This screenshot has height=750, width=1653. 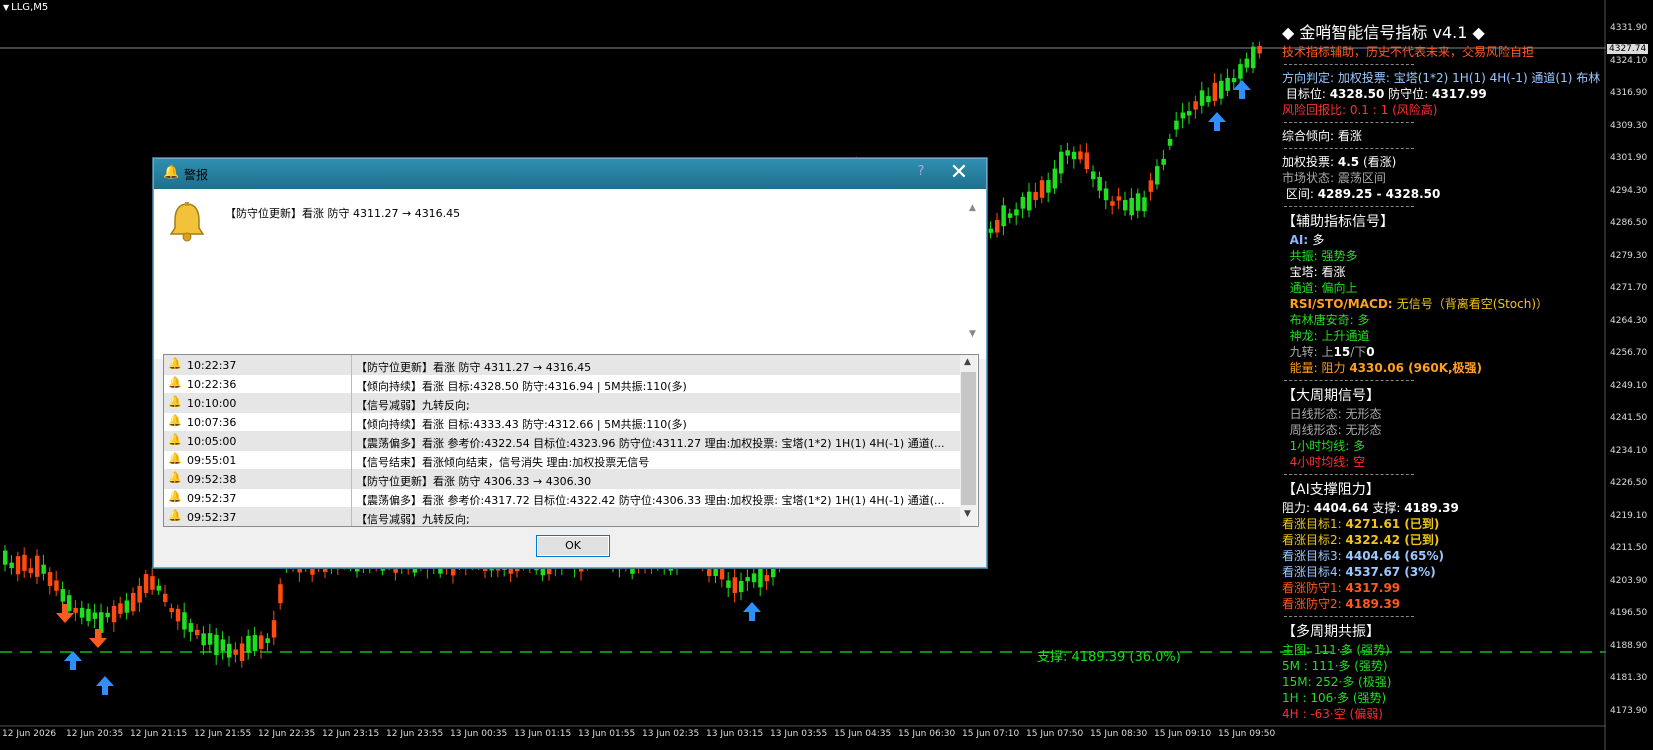 What do you see at coordinates (562, 403) in the screenshot?
I see `list-item: 🔔 10:10:00 【信号减弱】九转反向;` at bounding box center [562, 403].